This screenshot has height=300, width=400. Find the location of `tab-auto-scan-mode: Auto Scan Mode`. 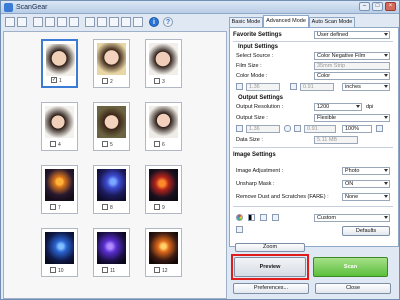

tab-auto-scan-mode: Auto Scan Mode is located at coordinates (332, 22).